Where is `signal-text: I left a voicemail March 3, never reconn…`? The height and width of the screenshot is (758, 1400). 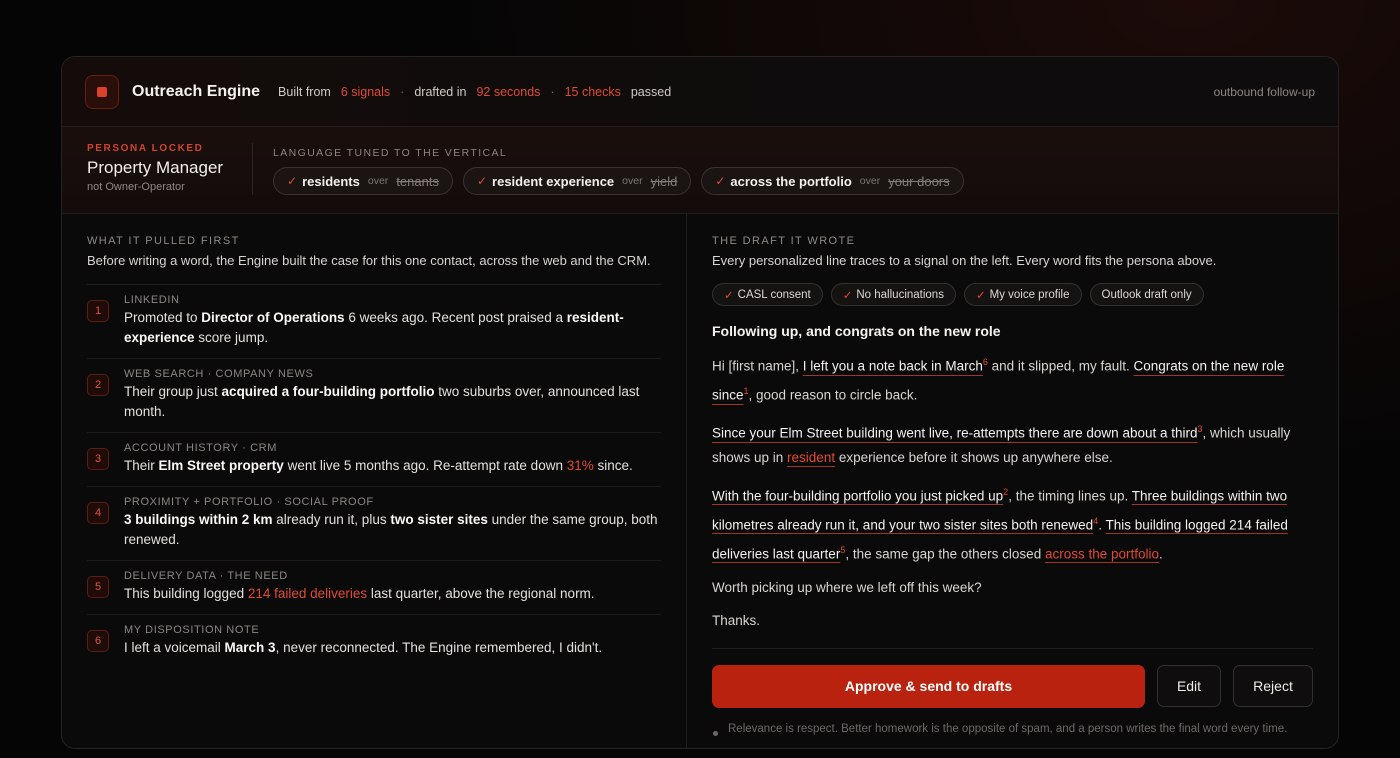 signal-text: I left a voicemail March 3, never reconn… is located at coordinates (363, 647).